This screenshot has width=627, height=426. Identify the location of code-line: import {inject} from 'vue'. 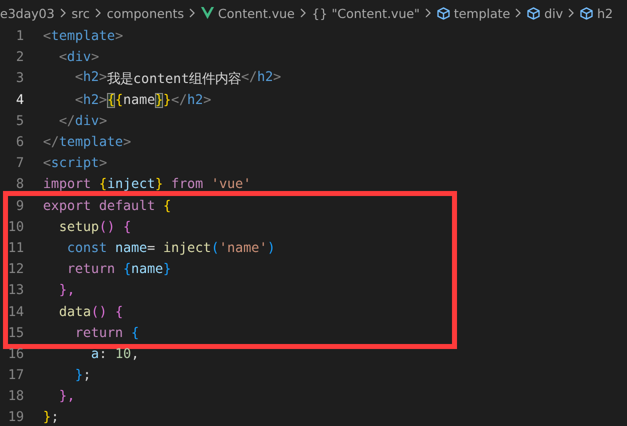
(147, 184).